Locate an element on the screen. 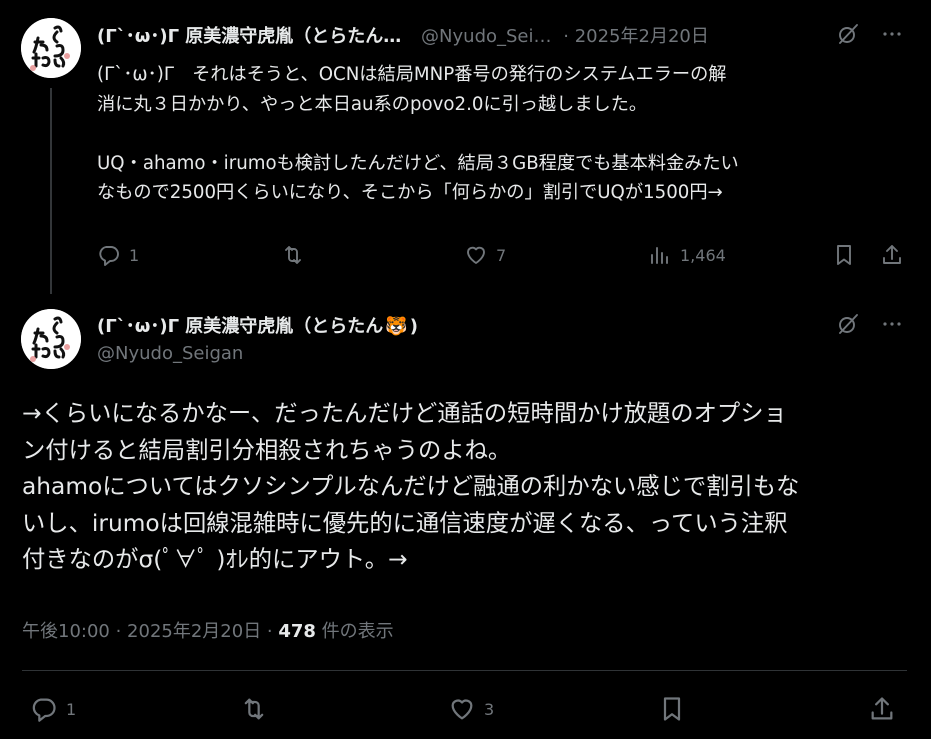  tweet1-date: · 2025年2月20日 is located at coordinates (636, 36).